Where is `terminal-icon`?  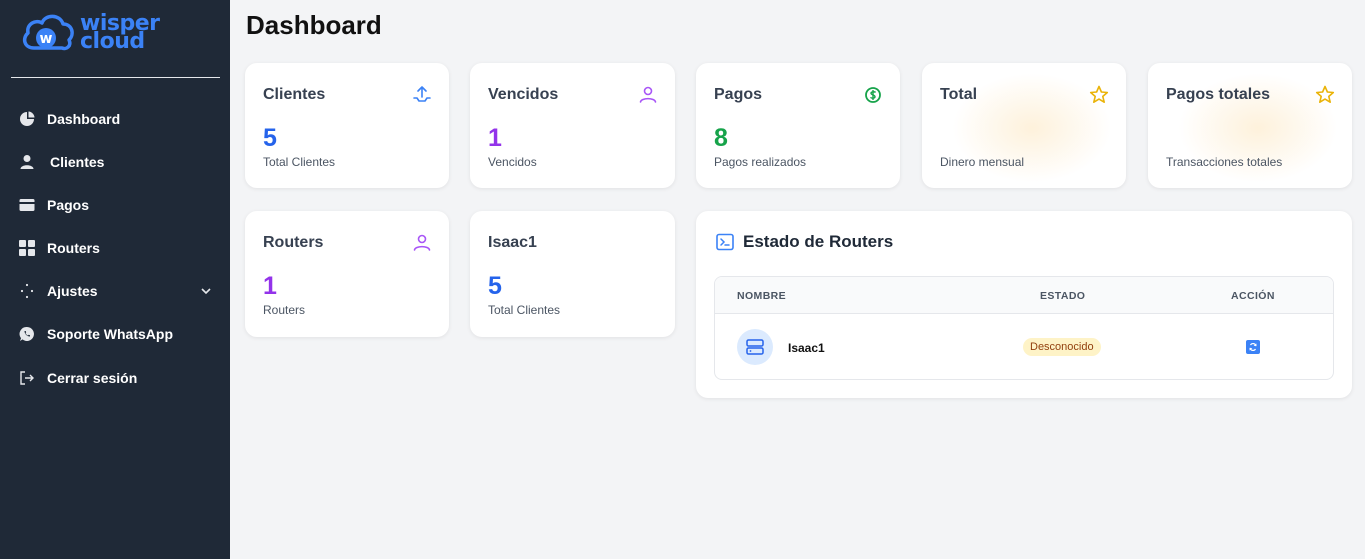
terminal-icon is located at coordinates (725, 242).